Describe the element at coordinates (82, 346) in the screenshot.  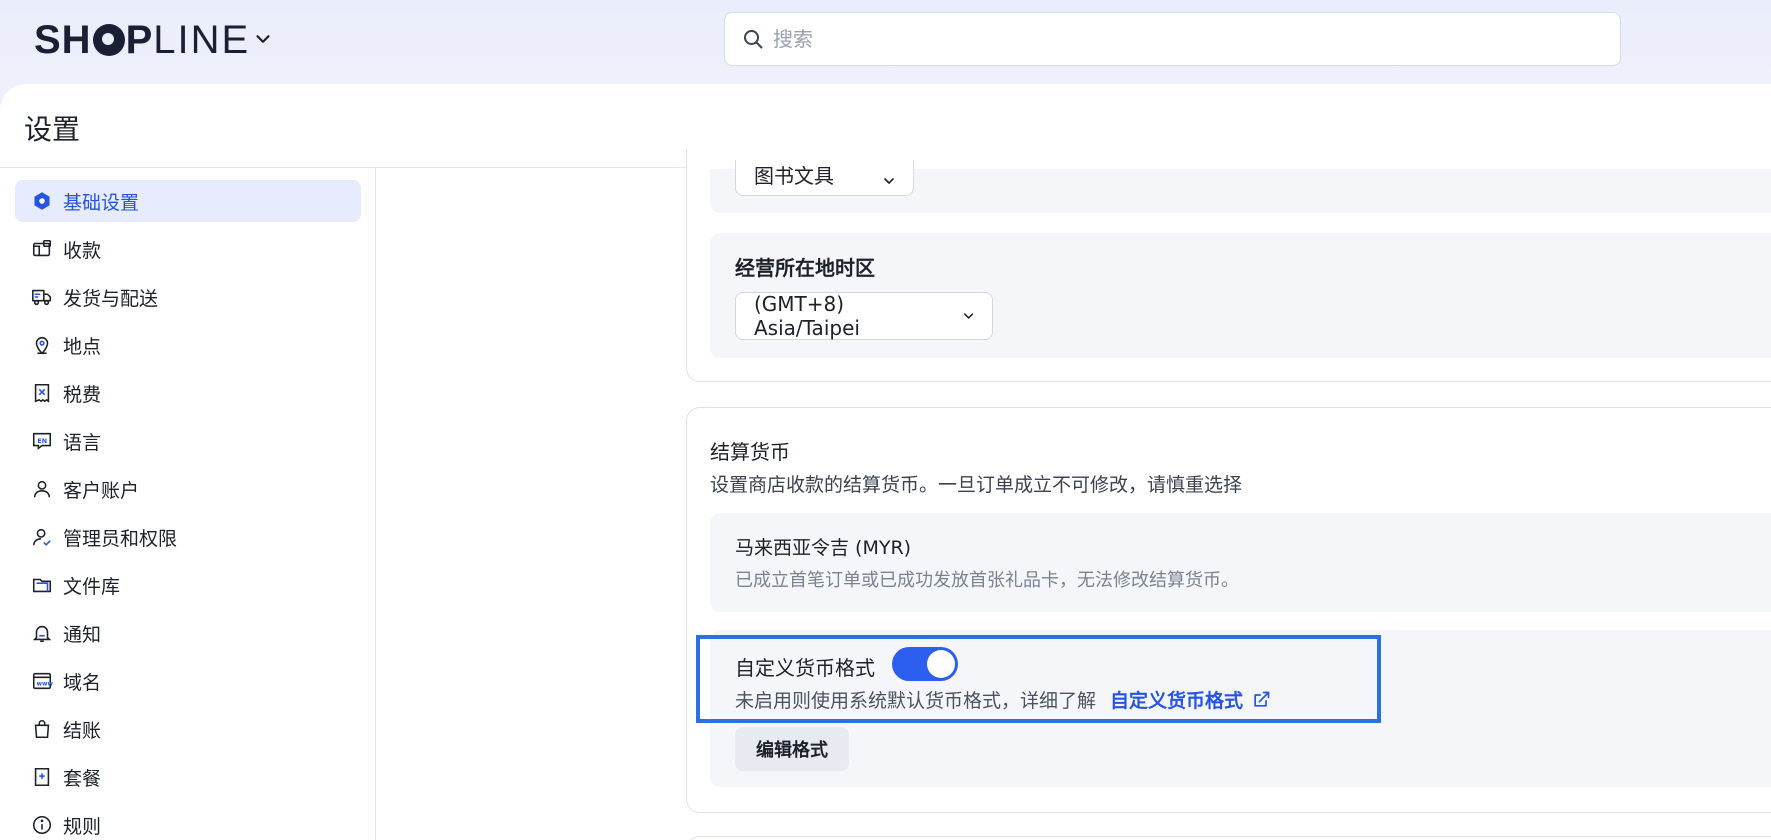
I see `sidebar-item-label: 地点` at that location.